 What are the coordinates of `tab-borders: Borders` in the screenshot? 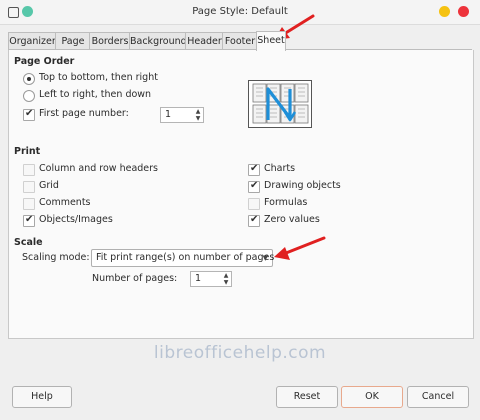 It's located at (110, 41).